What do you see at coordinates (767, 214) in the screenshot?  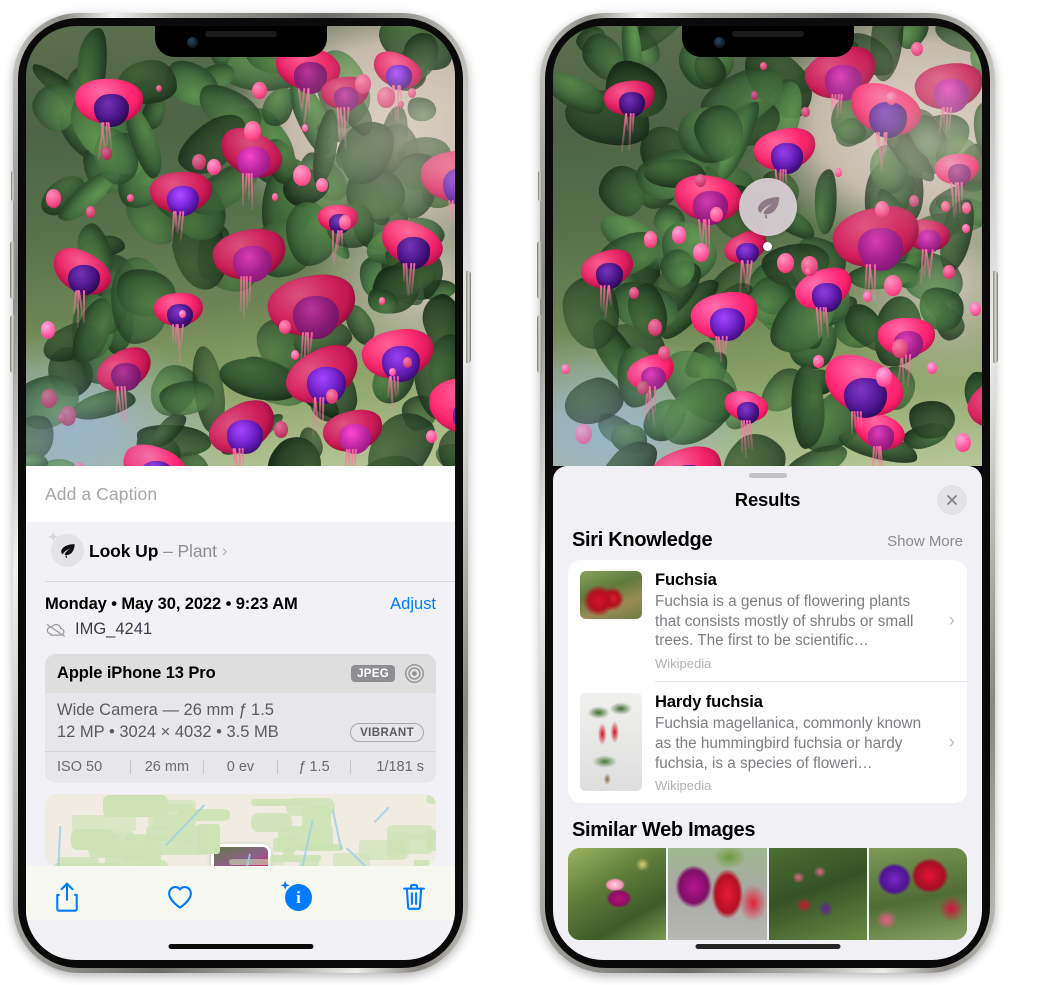 I see `visual-lookup-badge` at bounding box center [767, 214].